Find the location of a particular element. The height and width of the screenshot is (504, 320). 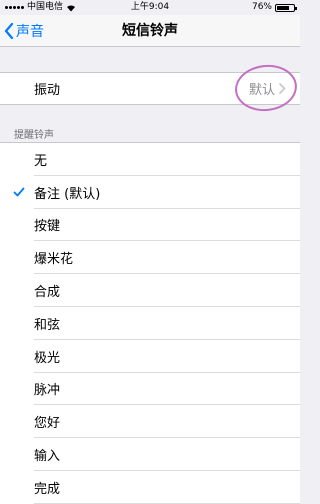

section-header: 提醒铃声 is located at coordinates (34, 135).